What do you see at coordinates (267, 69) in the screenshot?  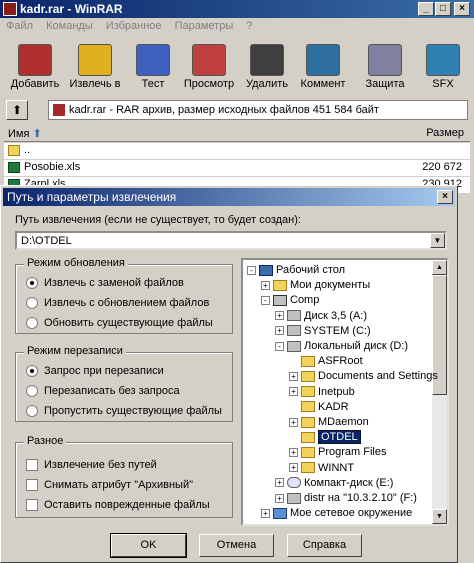 I see `delete-button: Удалить` at bounding box center [267, 69].